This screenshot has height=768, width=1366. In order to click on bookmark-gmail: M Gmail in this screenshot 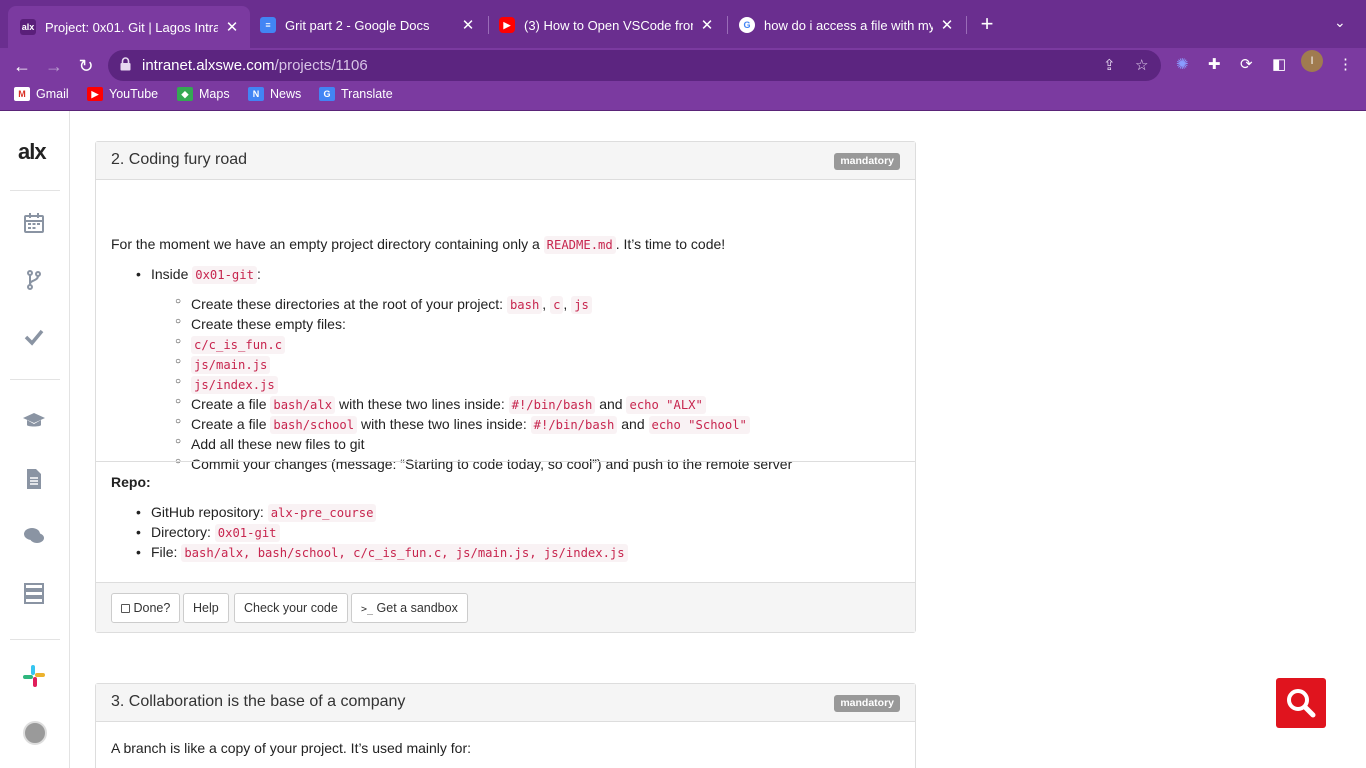, I will do `click(41, 94)`.